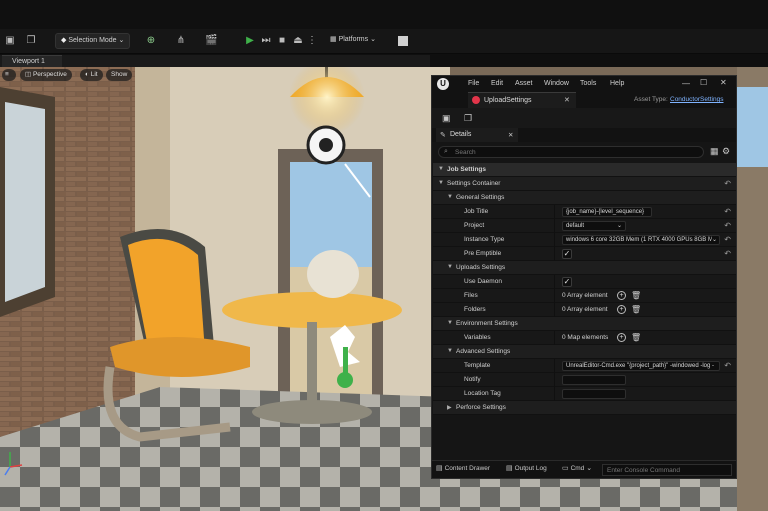  What do you see at coordinates (524, 83) in the screenshot?
I see `menu-asset: Asset` at bounding box center [524, 83].